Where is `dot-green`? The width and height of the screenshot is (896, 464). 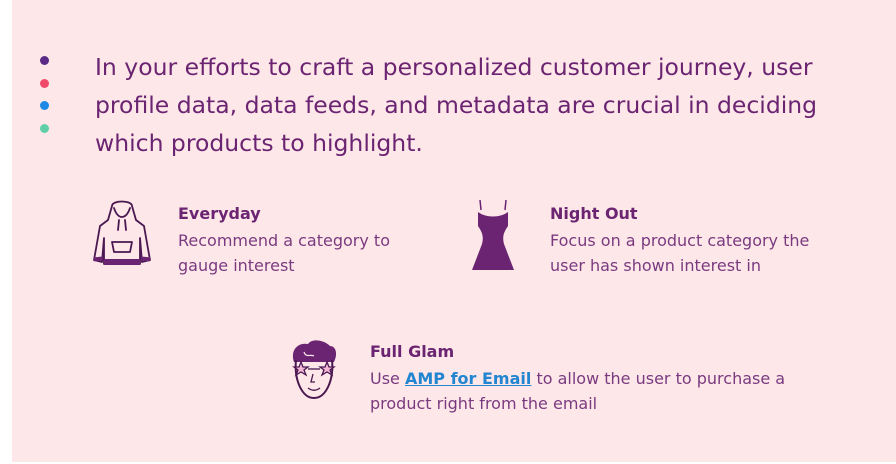 dot-green is located at coordinates (44, 128).